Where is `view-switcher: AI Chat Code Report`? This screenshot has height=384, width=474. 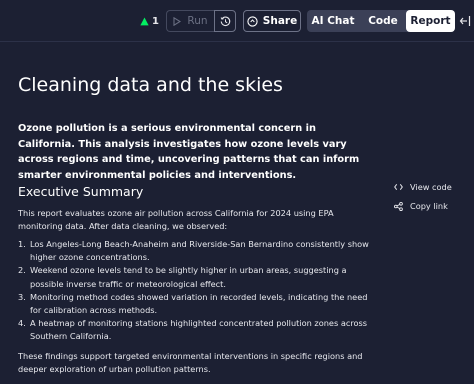
view-switcher: AI Chat Code Report is located at coordinates (381, 21).